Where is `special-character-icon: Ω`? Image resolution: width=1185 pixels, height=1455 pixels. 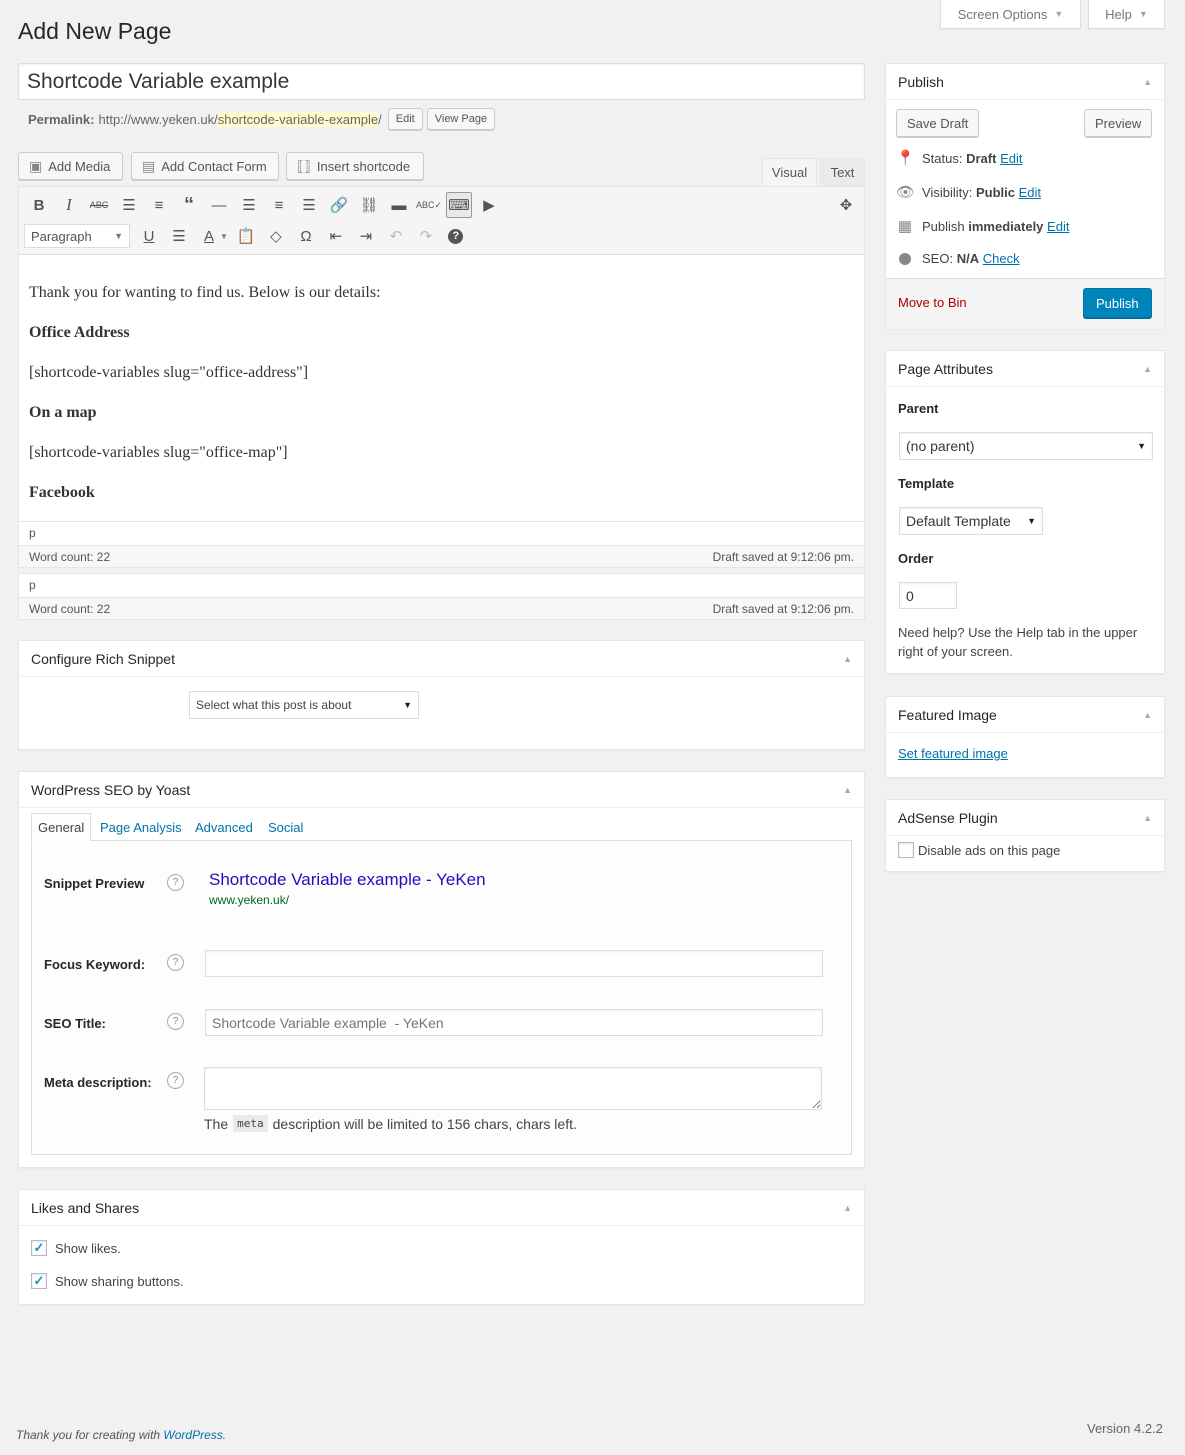 special-character-icon: Ω is located at coordinates (306, 236).